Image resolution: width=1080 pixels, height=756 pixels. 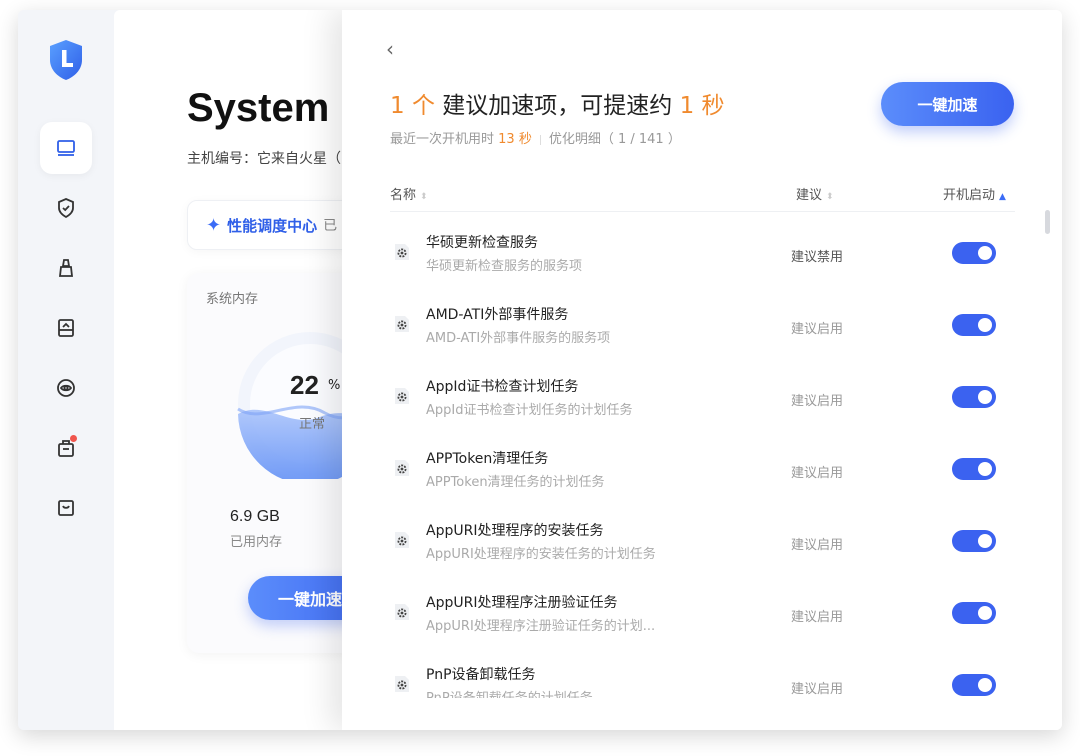 What do you see at coordinates (412, 106) in the screenshot?
I see `suggestion-count: 1 个` at bounding box center [412, 106].